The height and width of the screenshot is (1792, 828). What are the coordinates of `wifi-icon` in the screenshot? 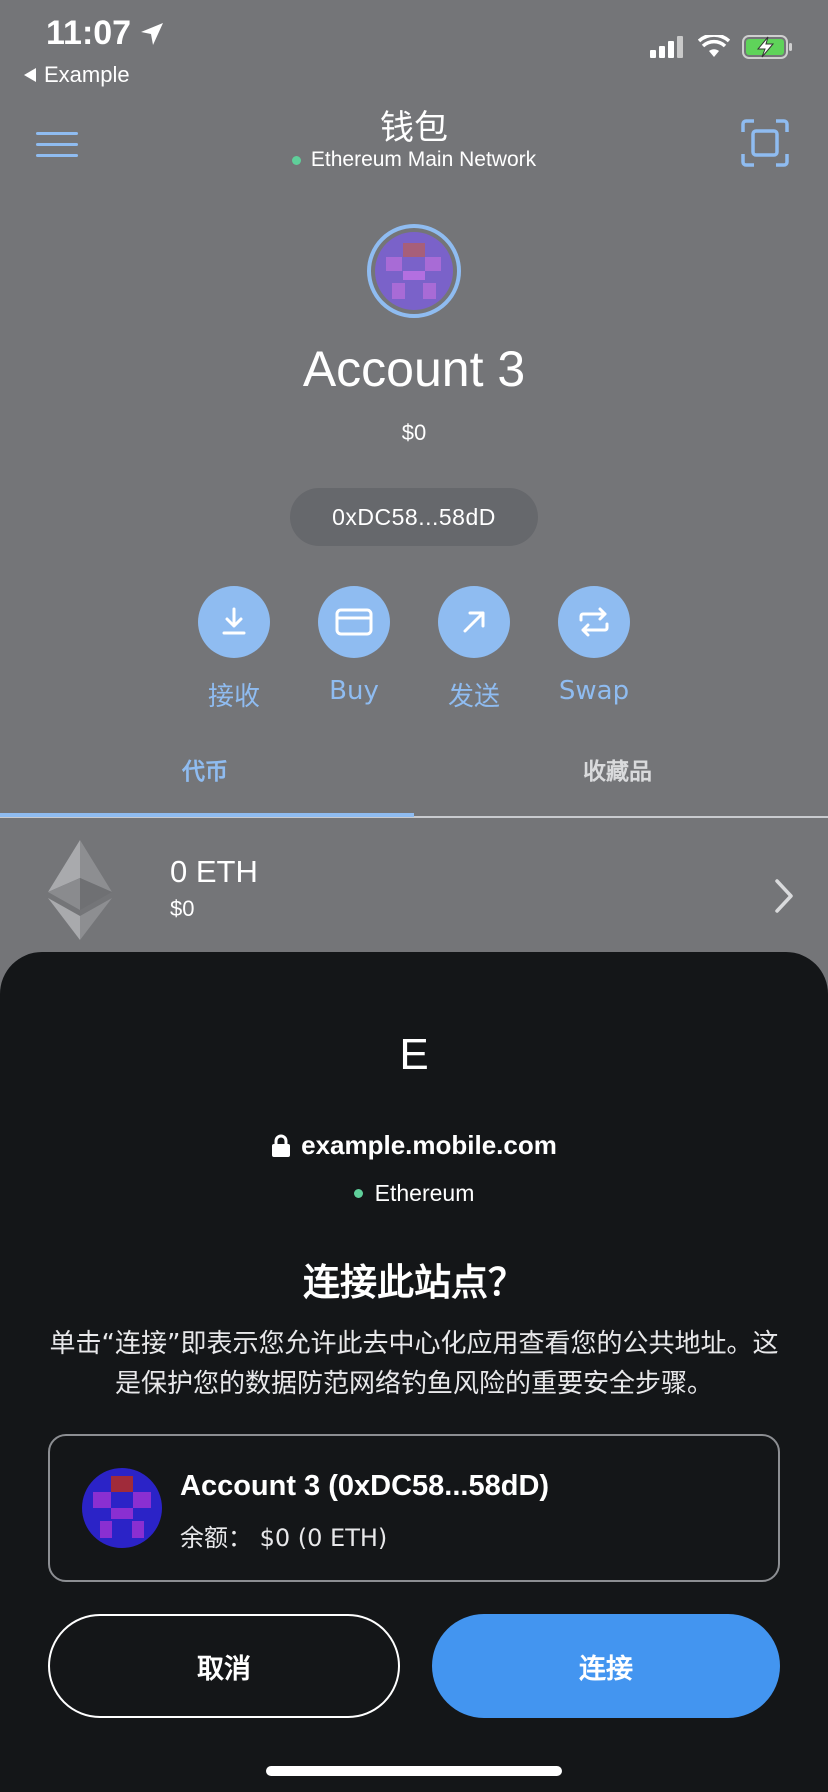 It's located at (714, 46).